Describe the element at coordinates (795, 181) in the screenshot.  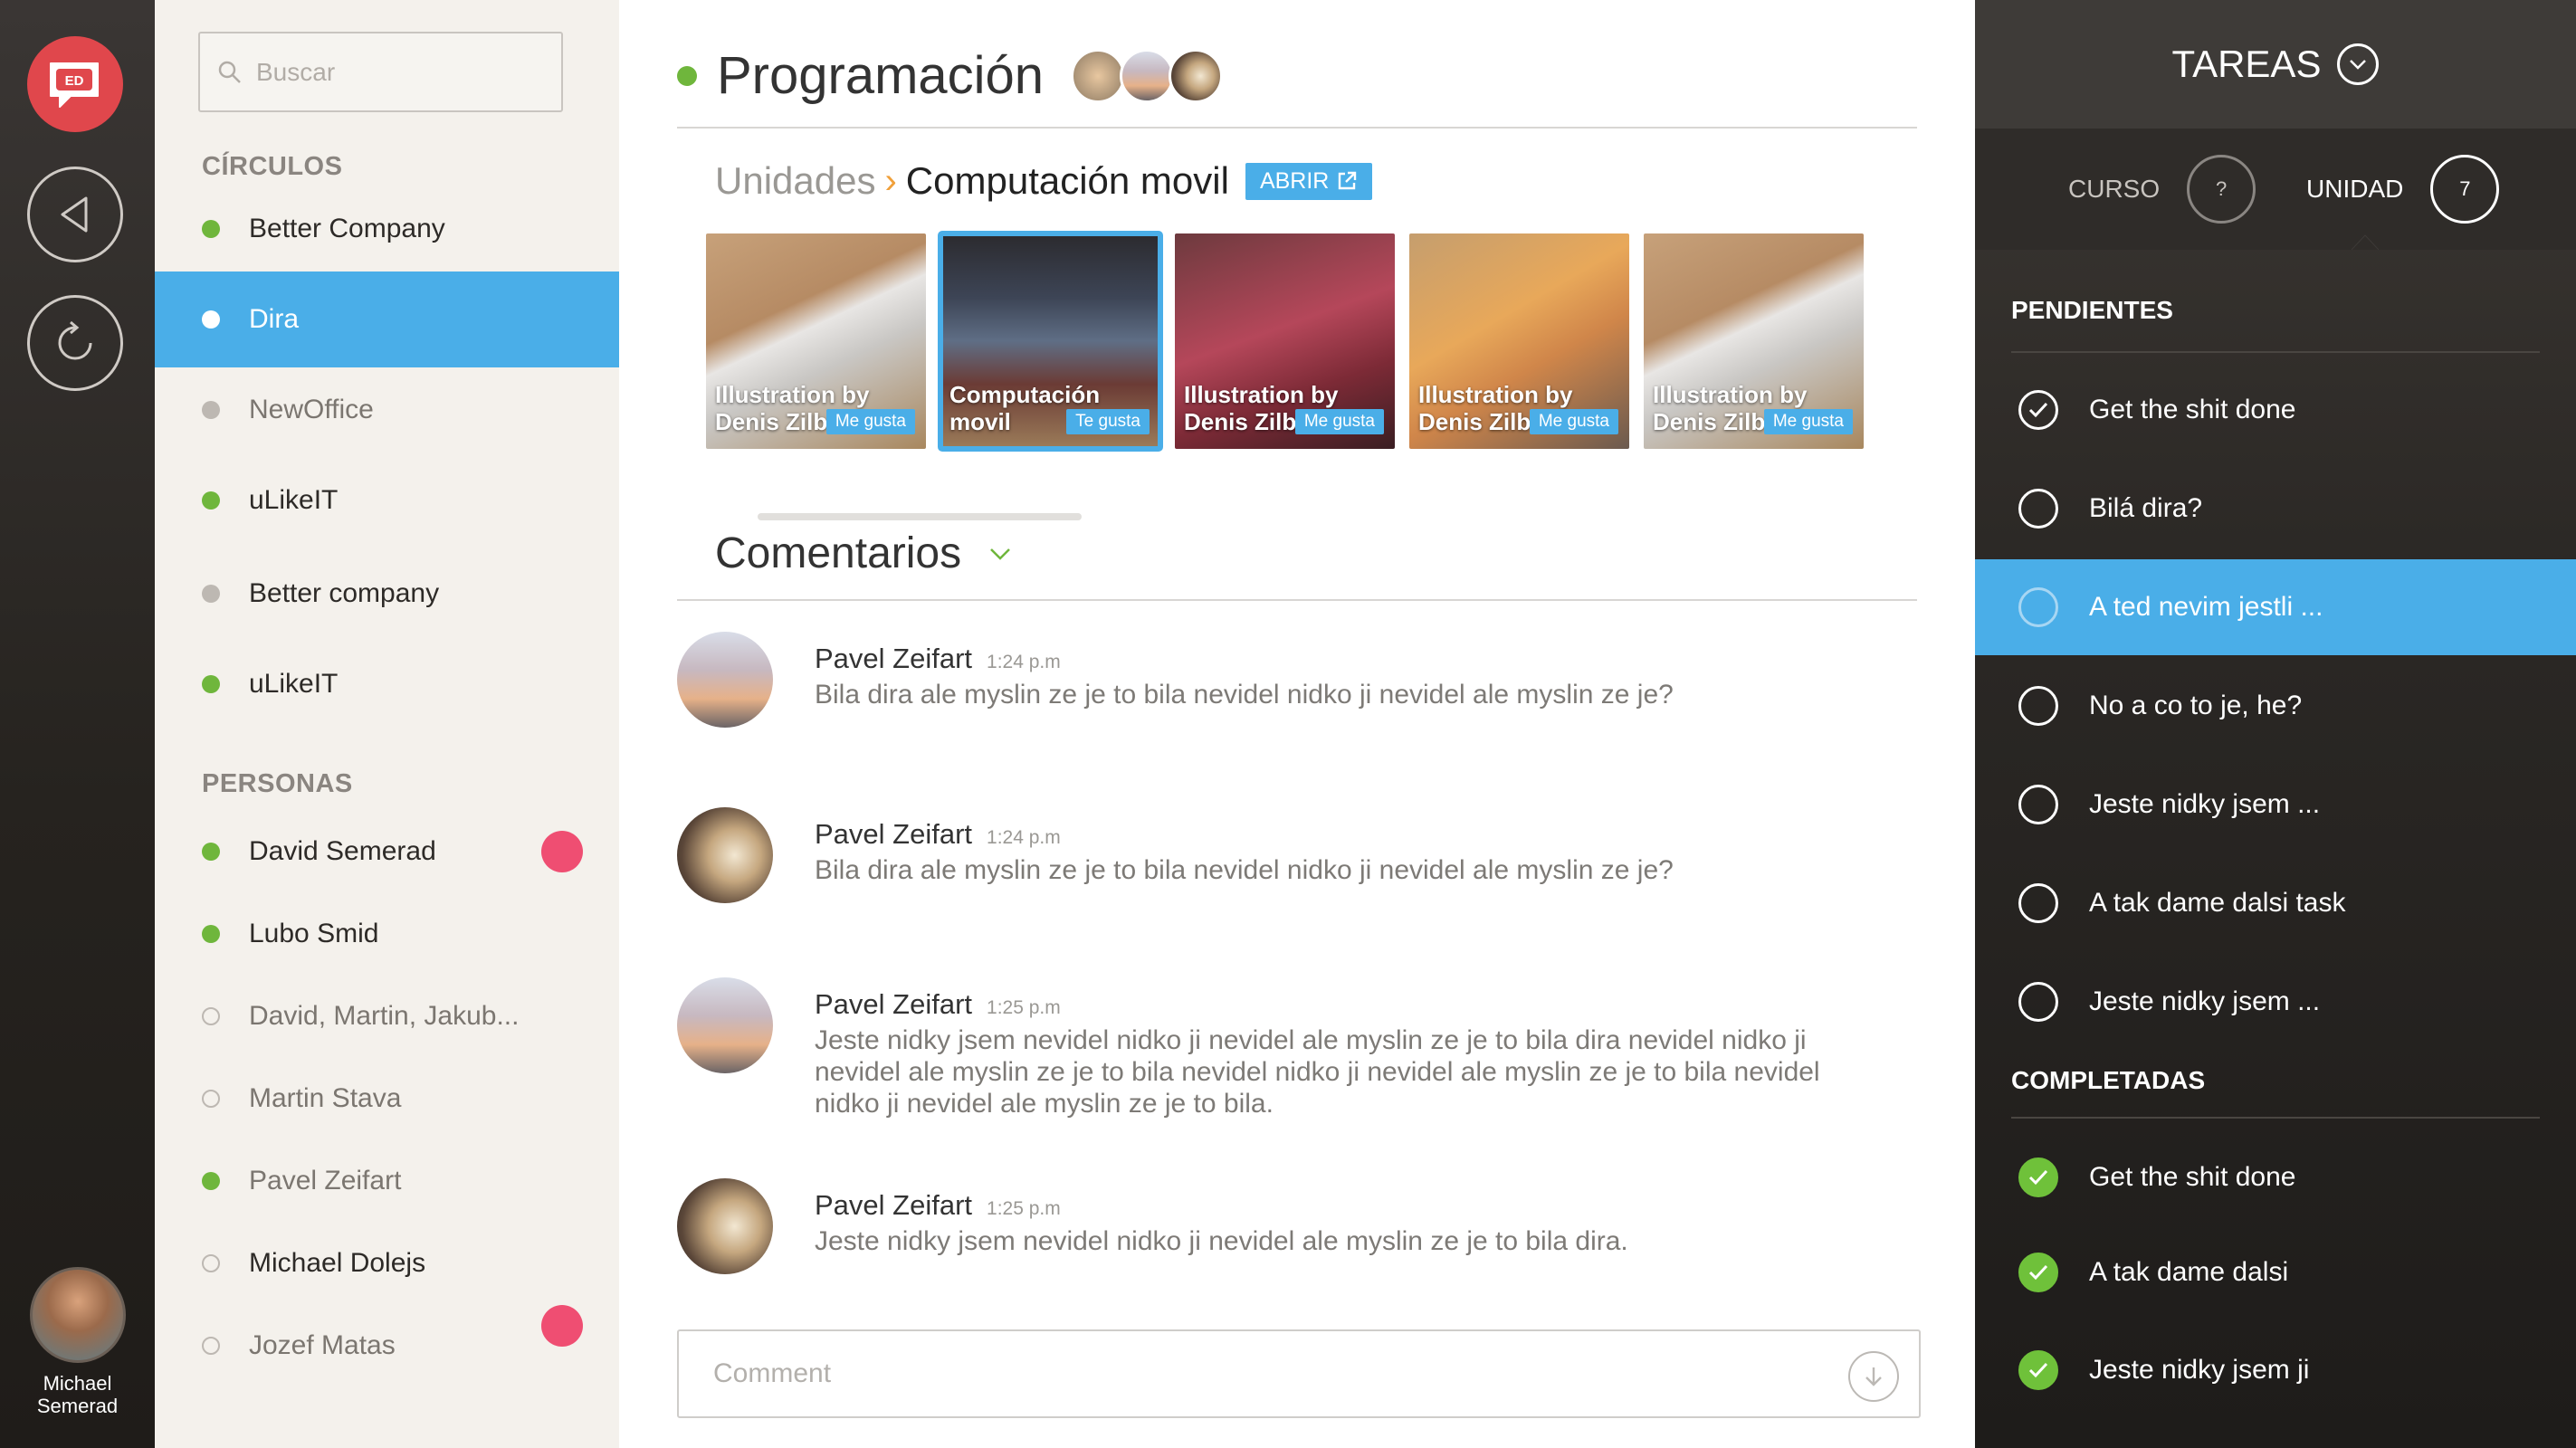
I see `breadcrumb-parent: Unidades` at that location.